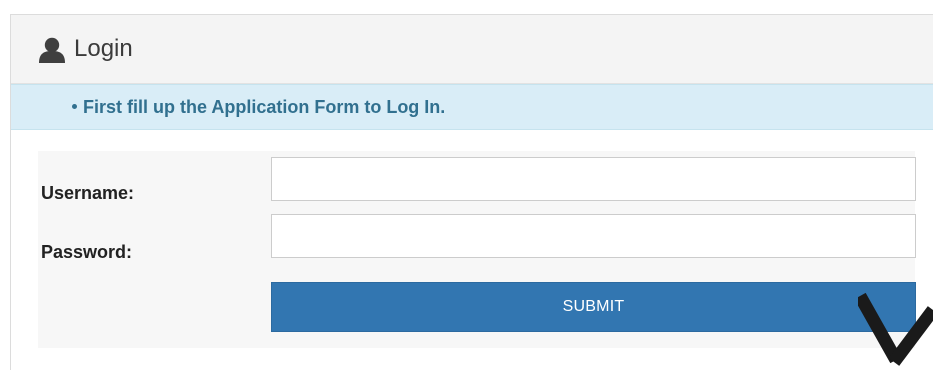 The width and height of the screenshot is (933, 370). What do you see at coordinates (593, 179) in the screenshot?
I see `username-input` at bounding box center [593, 179].